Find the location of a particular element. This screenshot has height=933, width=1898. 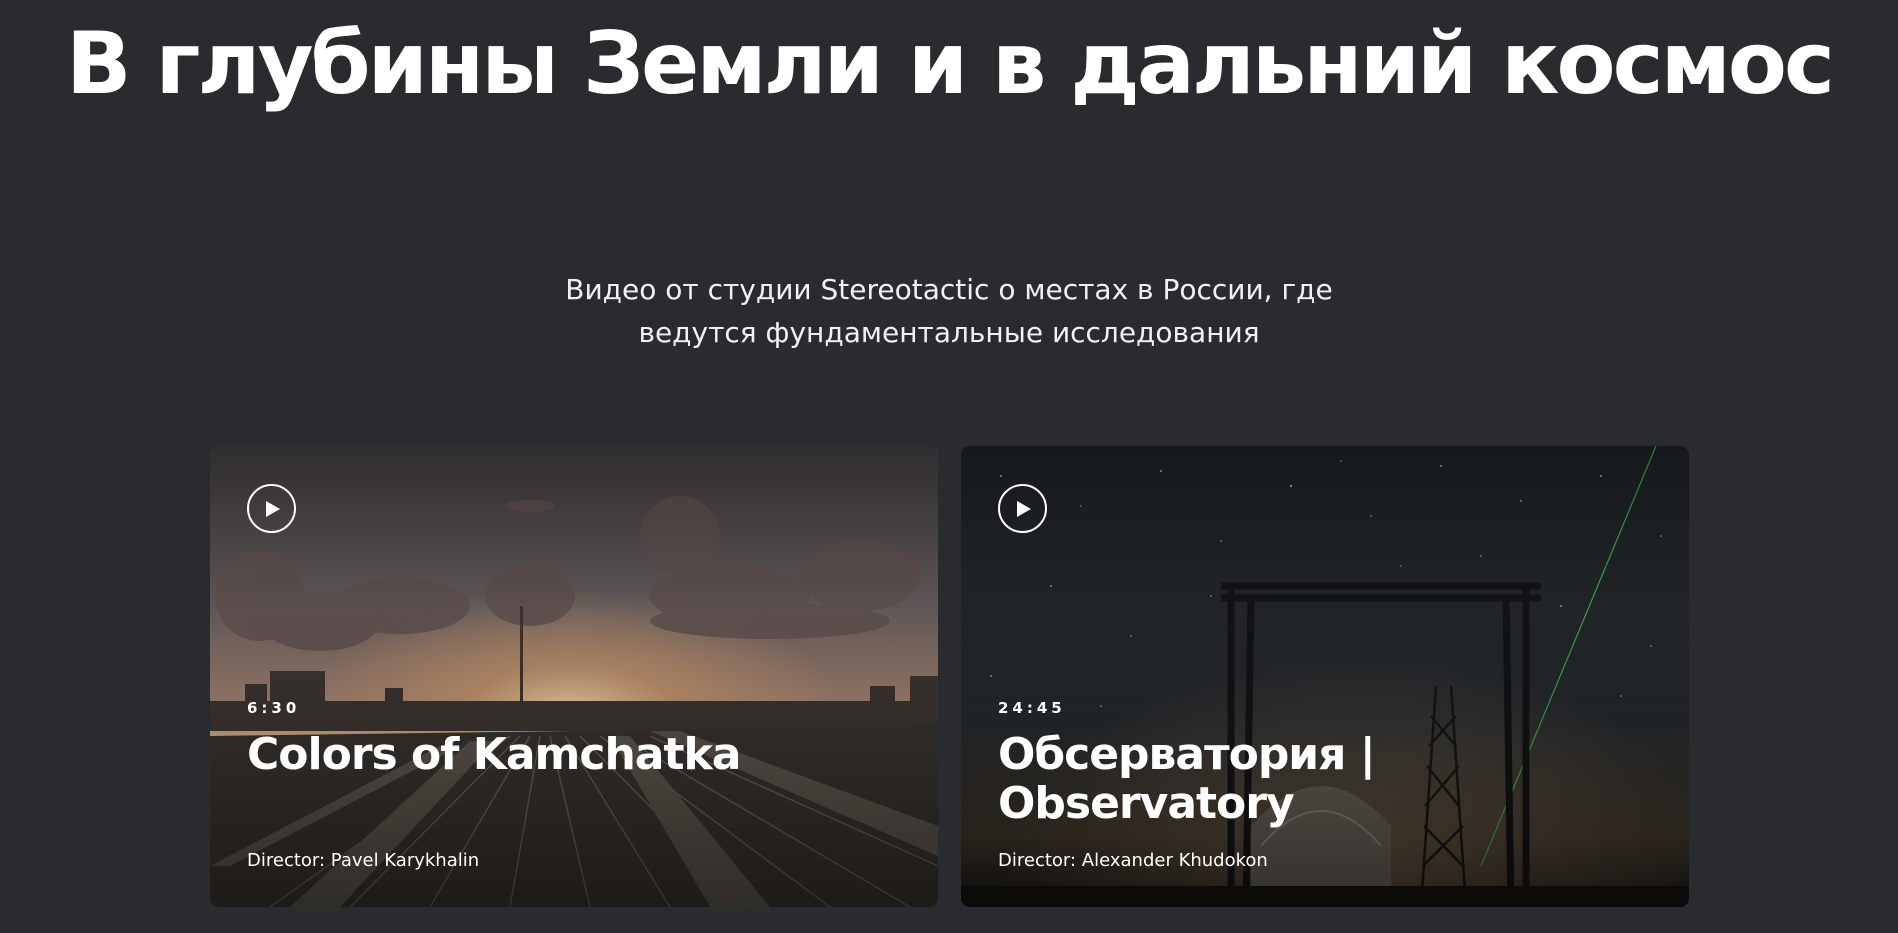

page-title: В глубины Земли и в дальний космос is located at coordinates (950, 64).